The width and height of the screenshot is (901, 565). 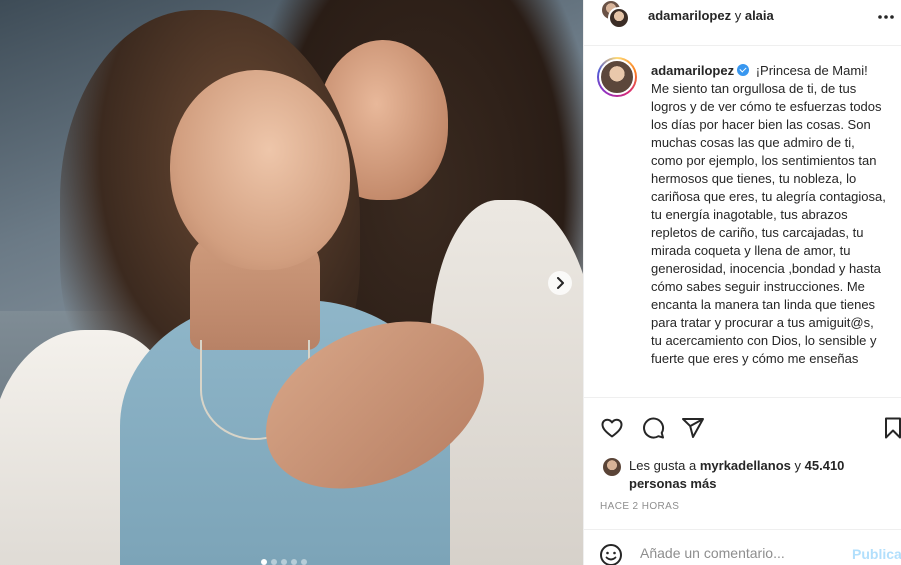 I want to click on author-avatar, so click(x=617, y=77).